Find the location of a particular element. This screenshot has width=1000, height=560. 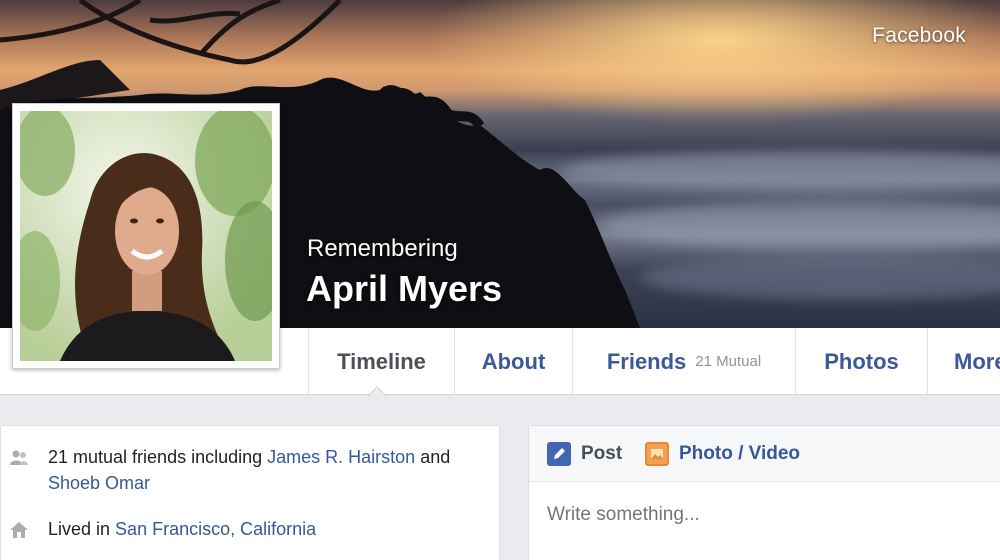

pencil-icon is located at coordinates (559, 454).